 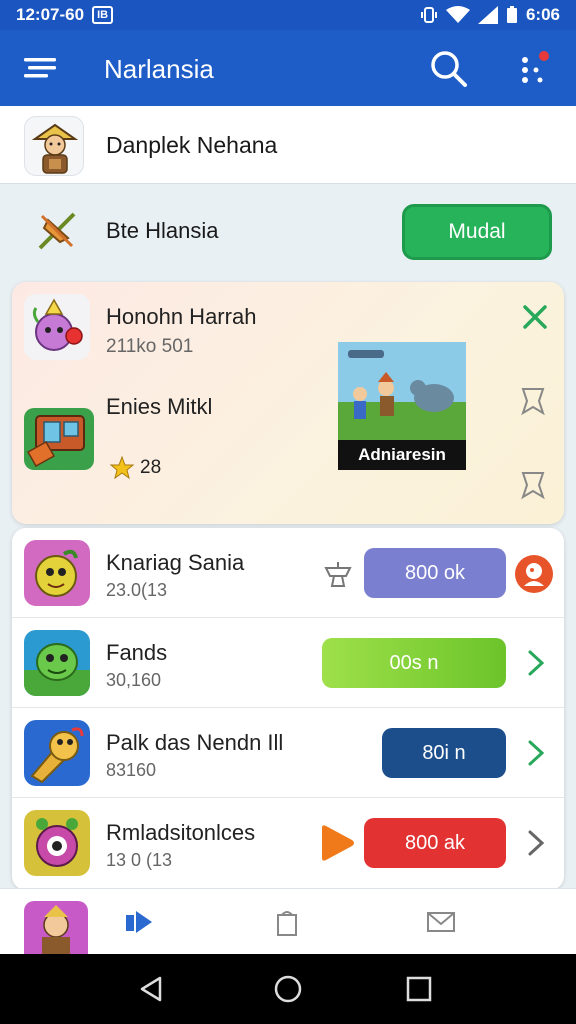 I want to click on app-sub: 83160, so click(x=131, y=770).